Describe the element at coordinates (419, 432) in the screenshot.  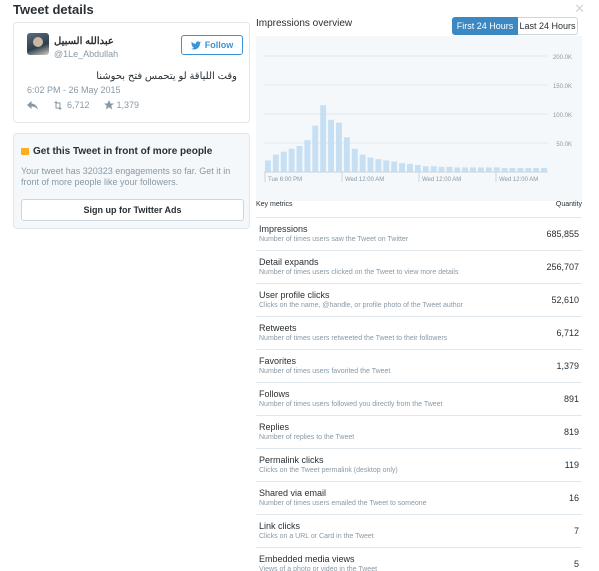
I see `metric-row: Replies Number of replies to the Tweet 819` at that location.